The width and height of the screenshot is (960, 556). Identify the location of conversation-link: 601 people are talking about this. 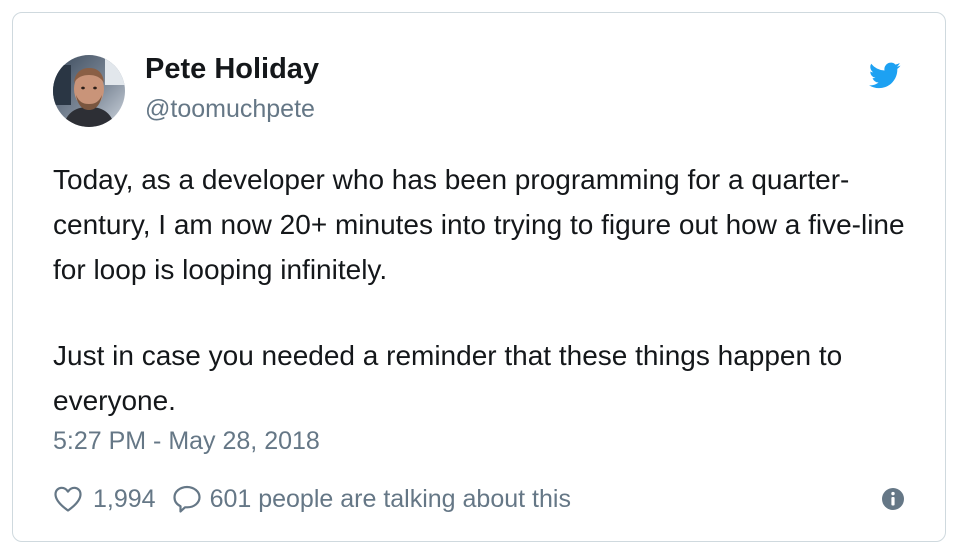
(371, 499).